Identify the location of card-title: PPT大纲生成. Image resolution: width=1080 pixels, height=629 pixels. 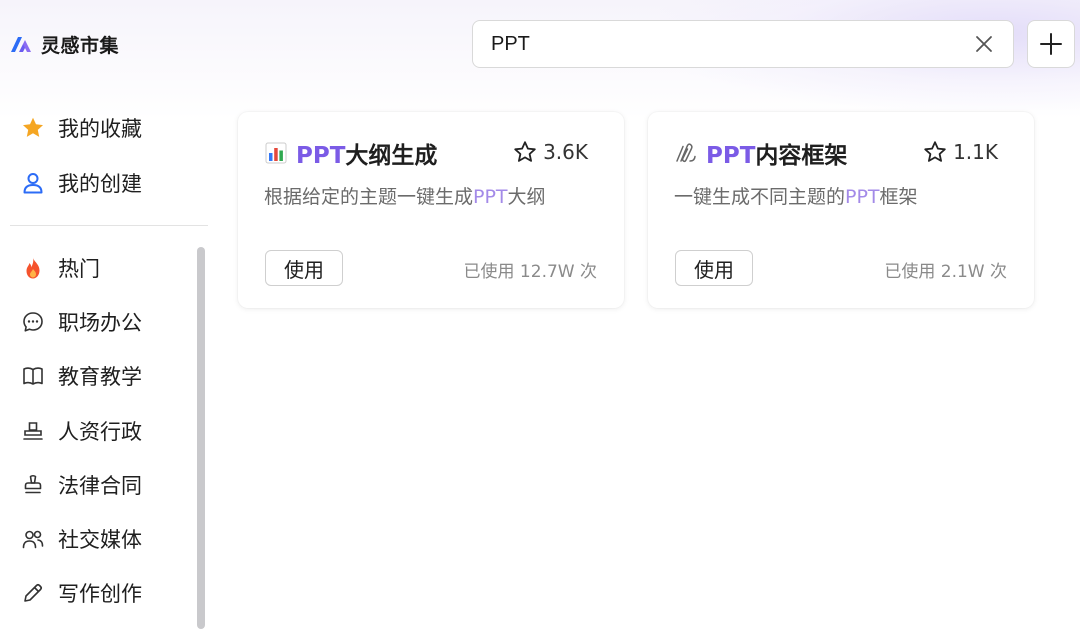
(350, 153).